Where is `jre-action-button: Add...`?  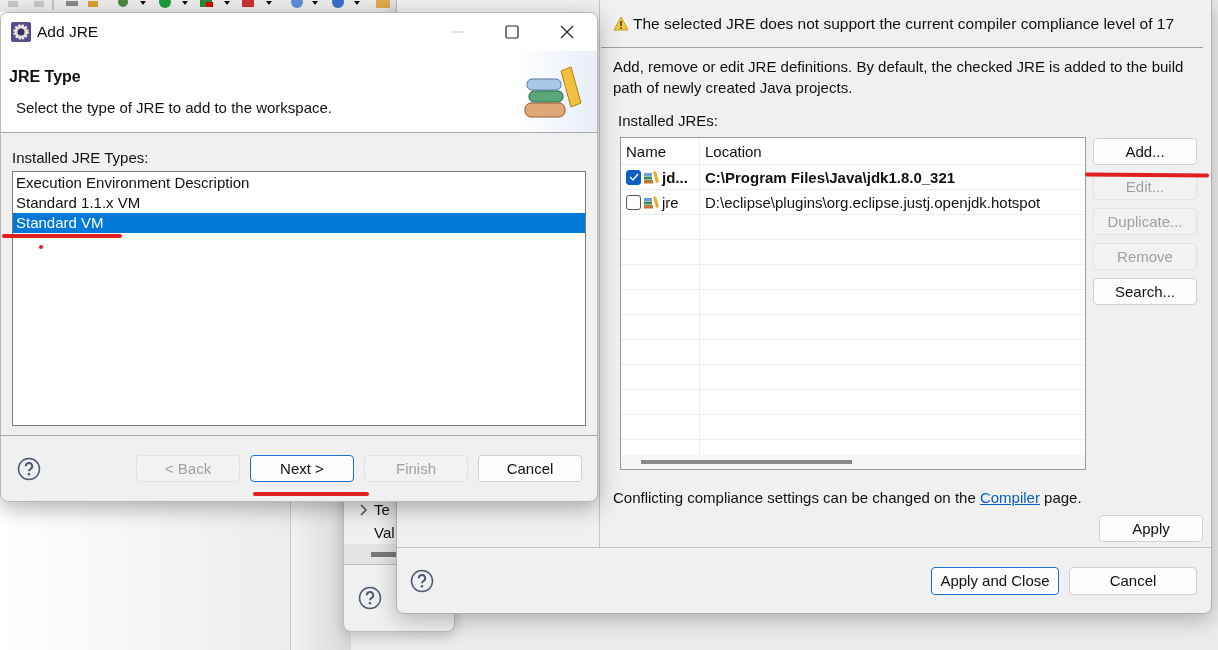
jre-action-button: Add... is located at coordinates (1145, 151).